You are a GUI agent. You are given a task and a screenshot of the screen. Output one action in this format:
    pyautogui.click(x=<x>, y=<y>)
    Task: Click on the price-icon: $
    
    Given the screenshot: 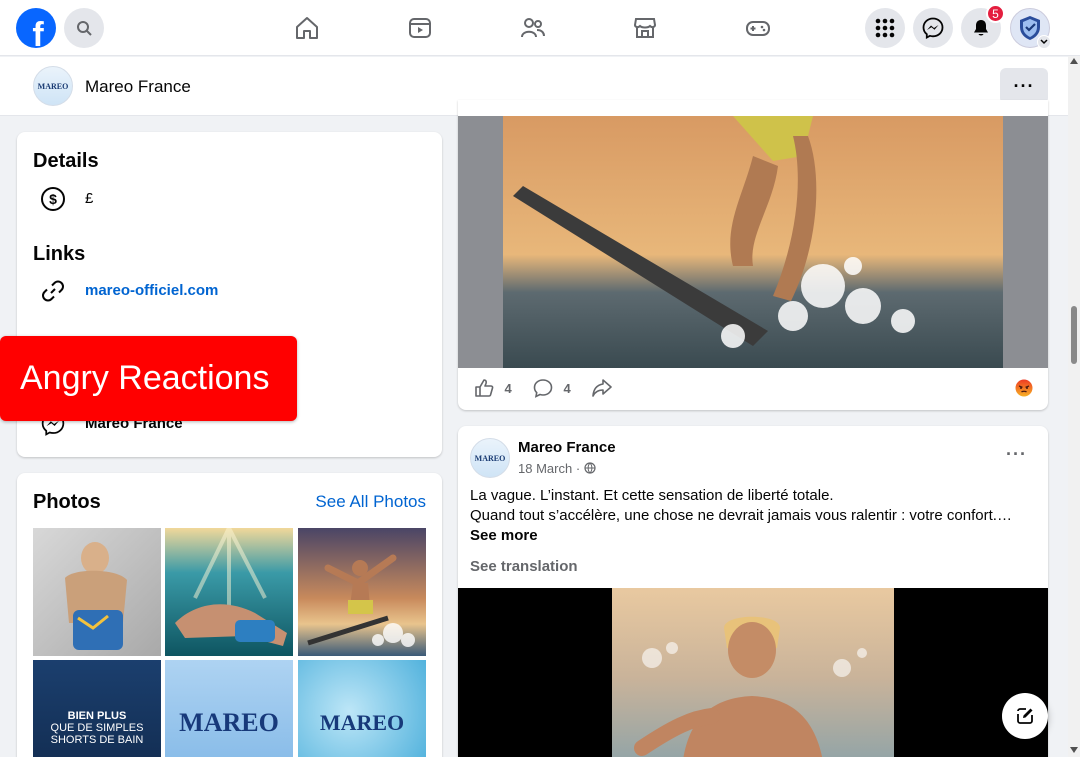 What is the action you would take?
    pyautogui.click(x=53, y=199)
    